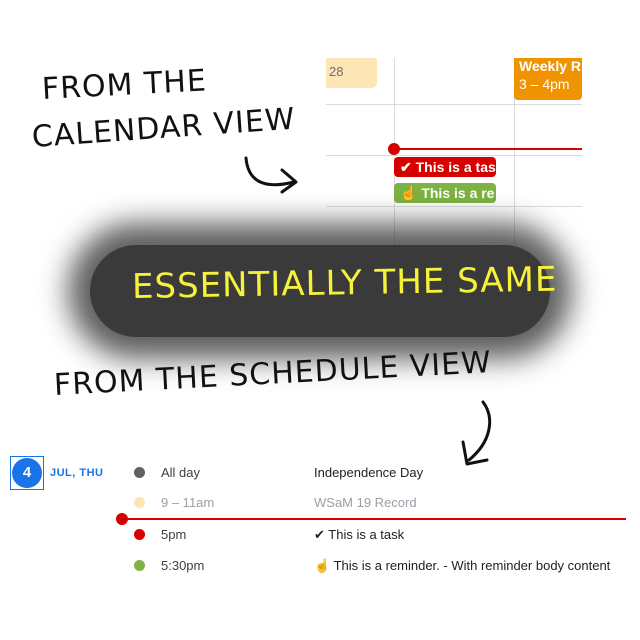 Image resolution: width=640 pixels, height=640 pixels. I want to click on date-label: JUL, THU, so click(77, 473).